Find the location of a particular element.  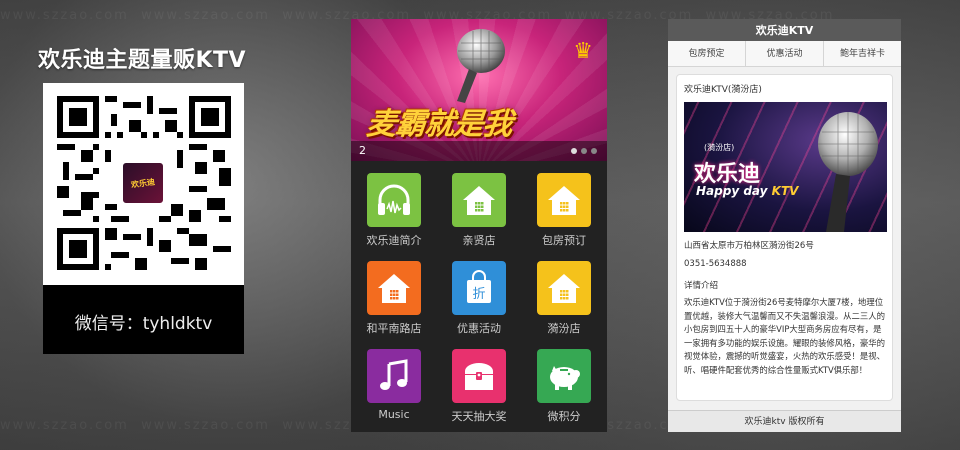

banner-slogan: 麦霸就是我 is located at coordinates (439, 124).